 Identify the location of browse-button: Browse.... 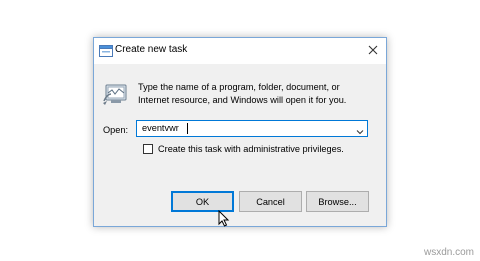
(337, 201).